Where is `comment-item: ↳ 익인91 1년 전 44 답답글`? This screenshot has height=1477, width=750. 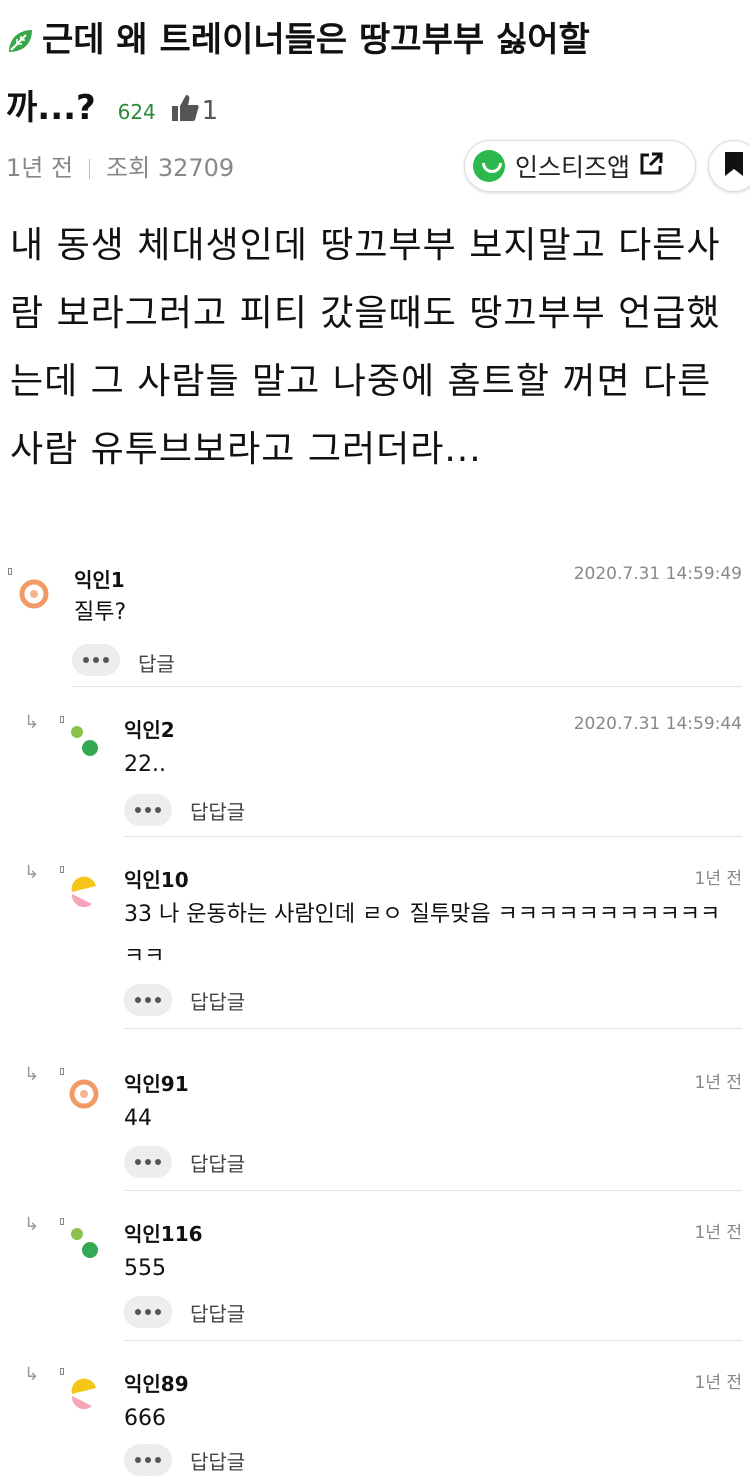 comment-item: ↳ 익인91 1년 전 44 답답글 is located at coordinates (375, 1127).